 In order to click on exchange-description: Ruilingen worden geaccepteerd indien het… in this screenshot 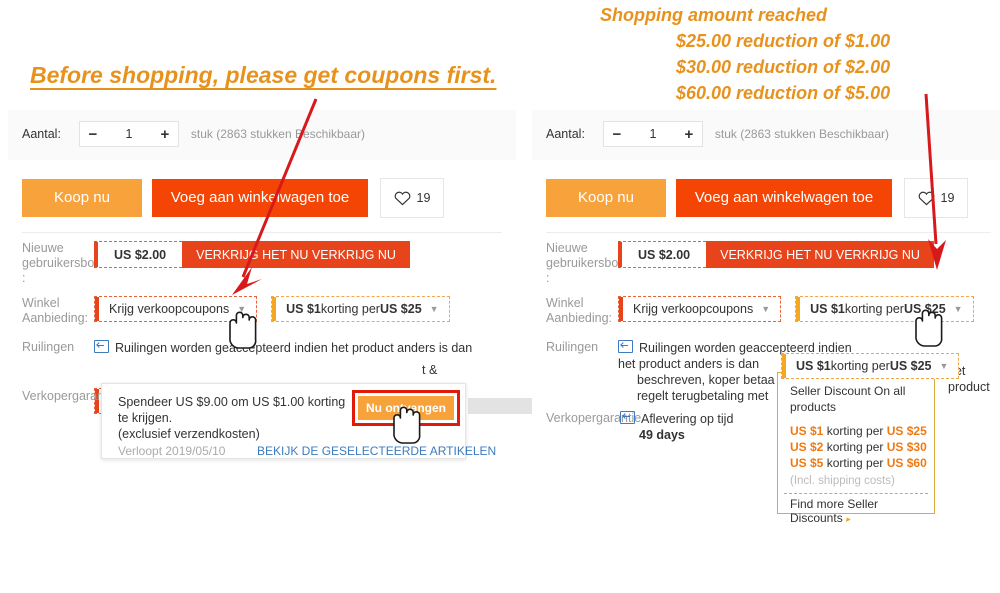, I will do `click(294, 348)`.